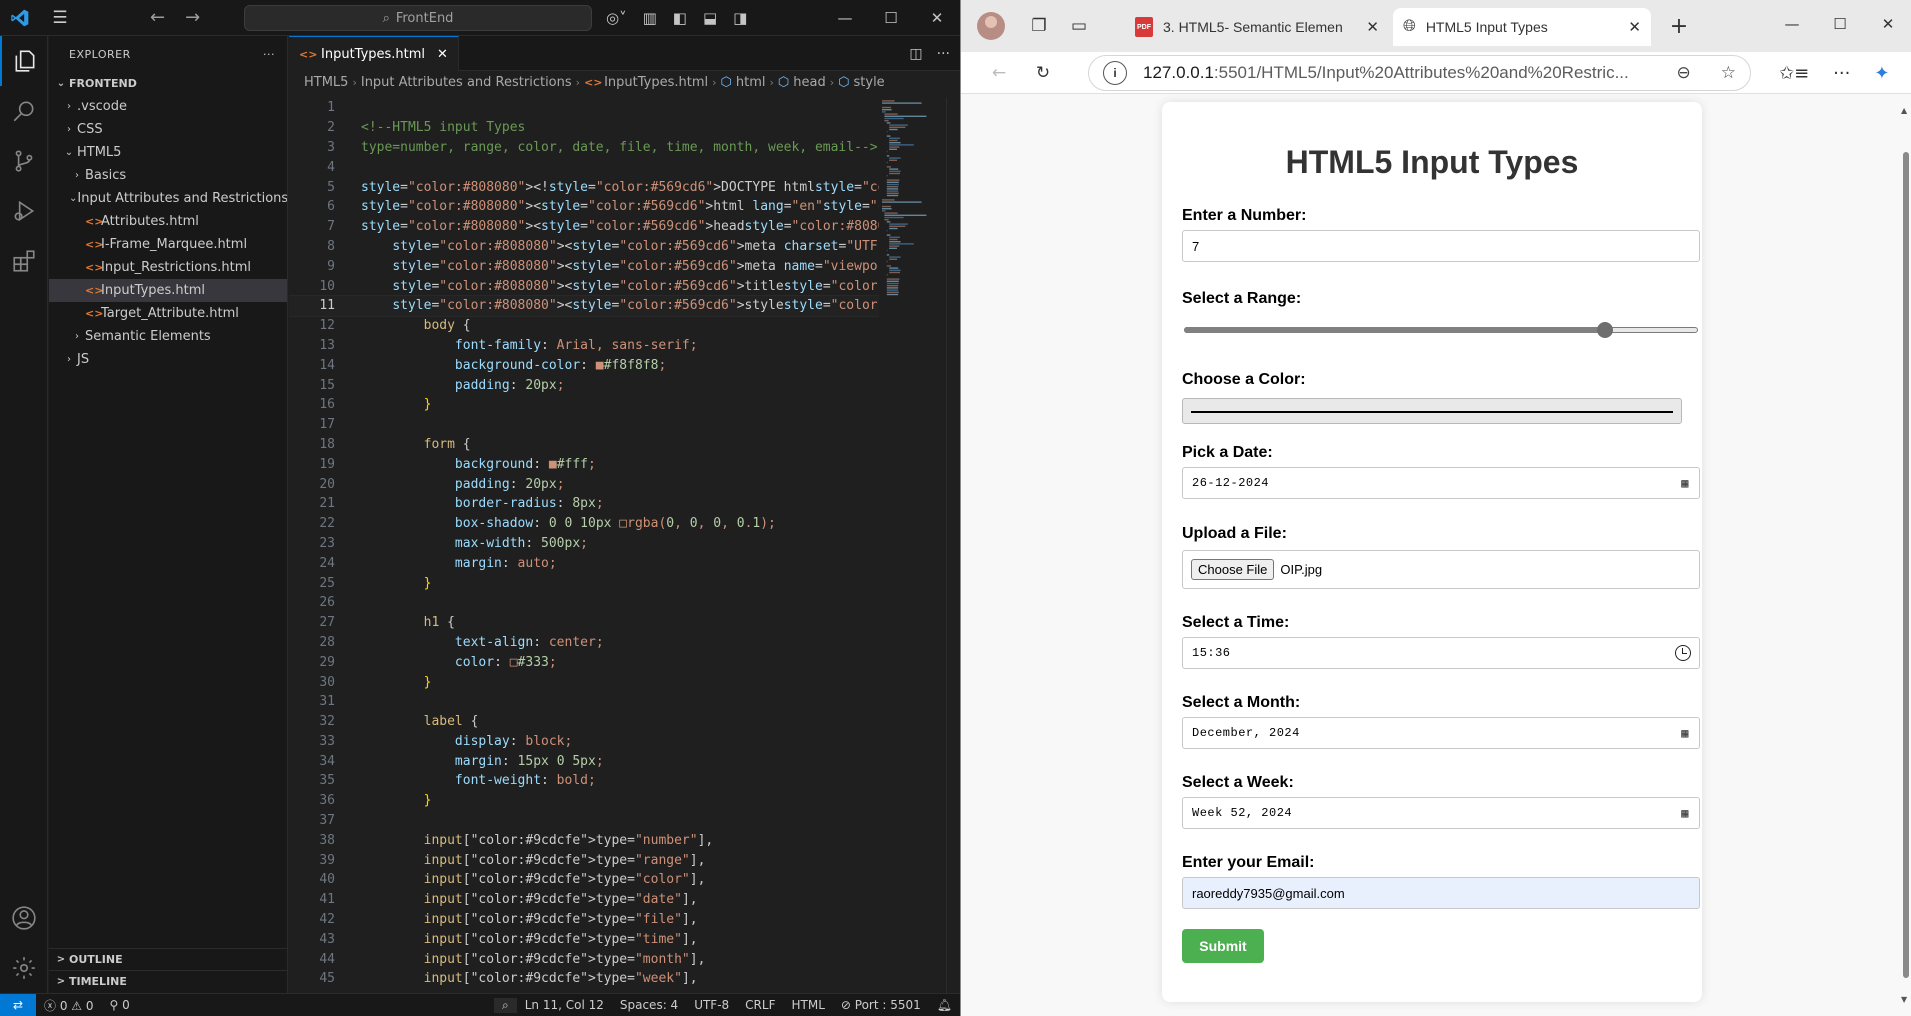  I want to click on code-line: 16 }, so click(584, 405).